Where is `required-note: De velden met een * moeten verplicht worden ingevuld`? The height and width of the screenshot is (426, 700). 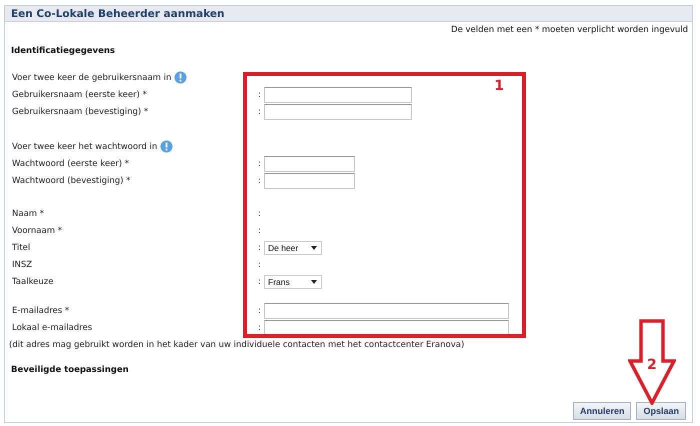
required-note: De velden met een * moeten verplicht worden ingevuld is located at coordinates (570, 29).